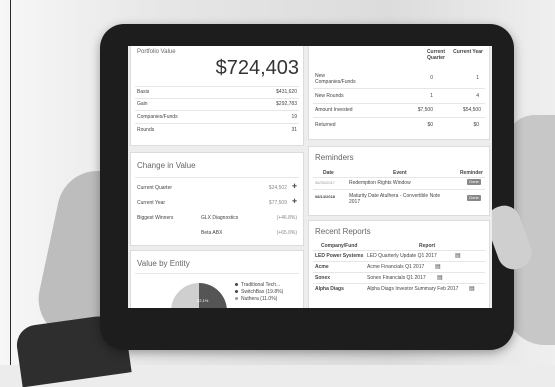 Image resolution: width=555 pixels, height=387 pixels. What do you see at coordinates (400, 173) in the screenshot?
I see `col-event: Event` at bounding box center [400, 173].